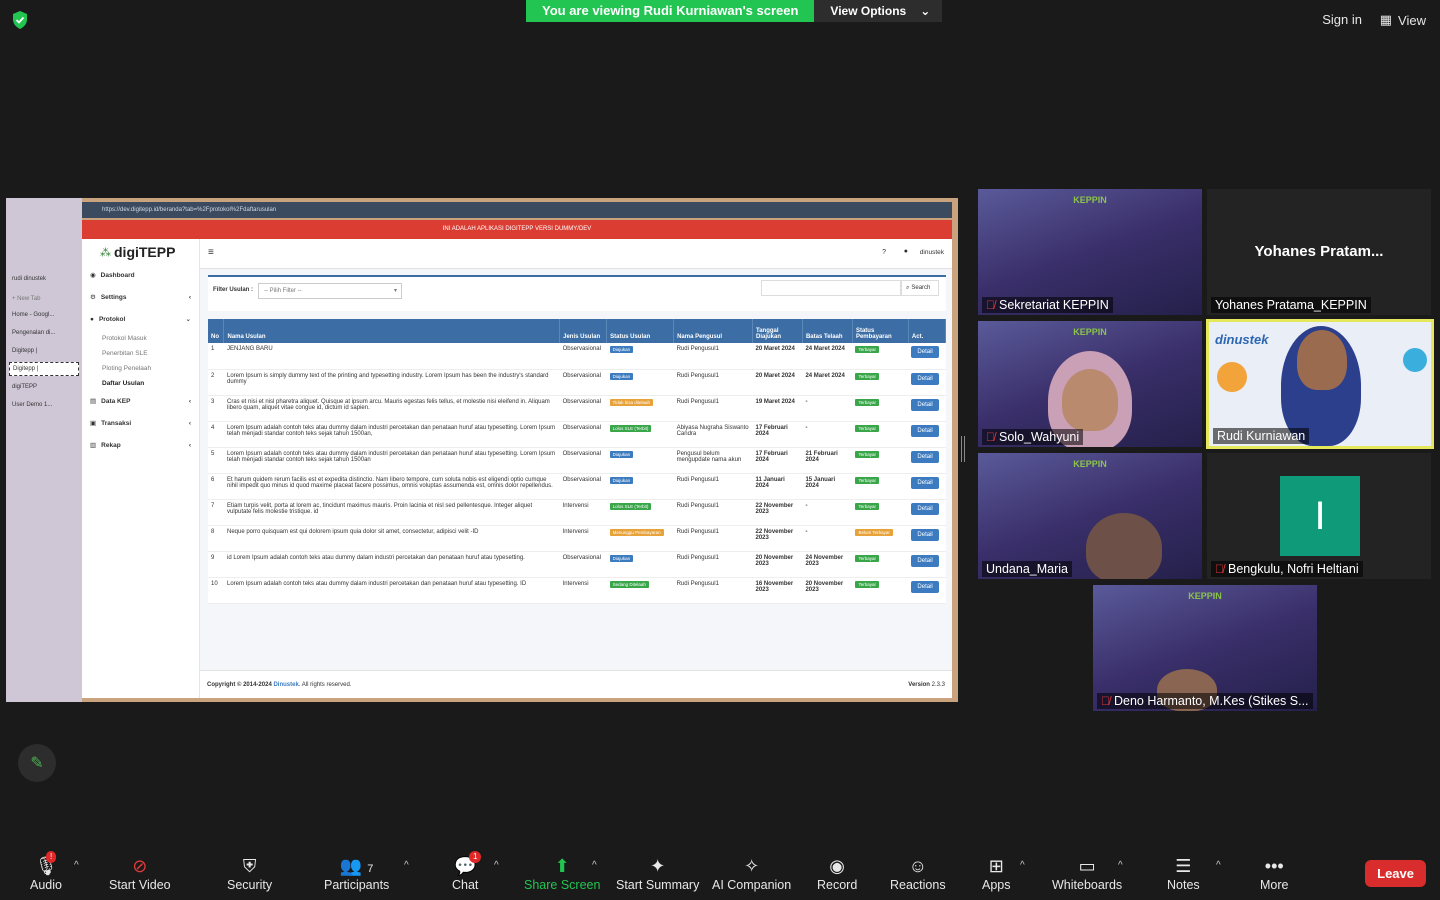  Describe the element at coordinates (920, 288) in the screenshot. I see `search-button: ⌕ Search` at that location.